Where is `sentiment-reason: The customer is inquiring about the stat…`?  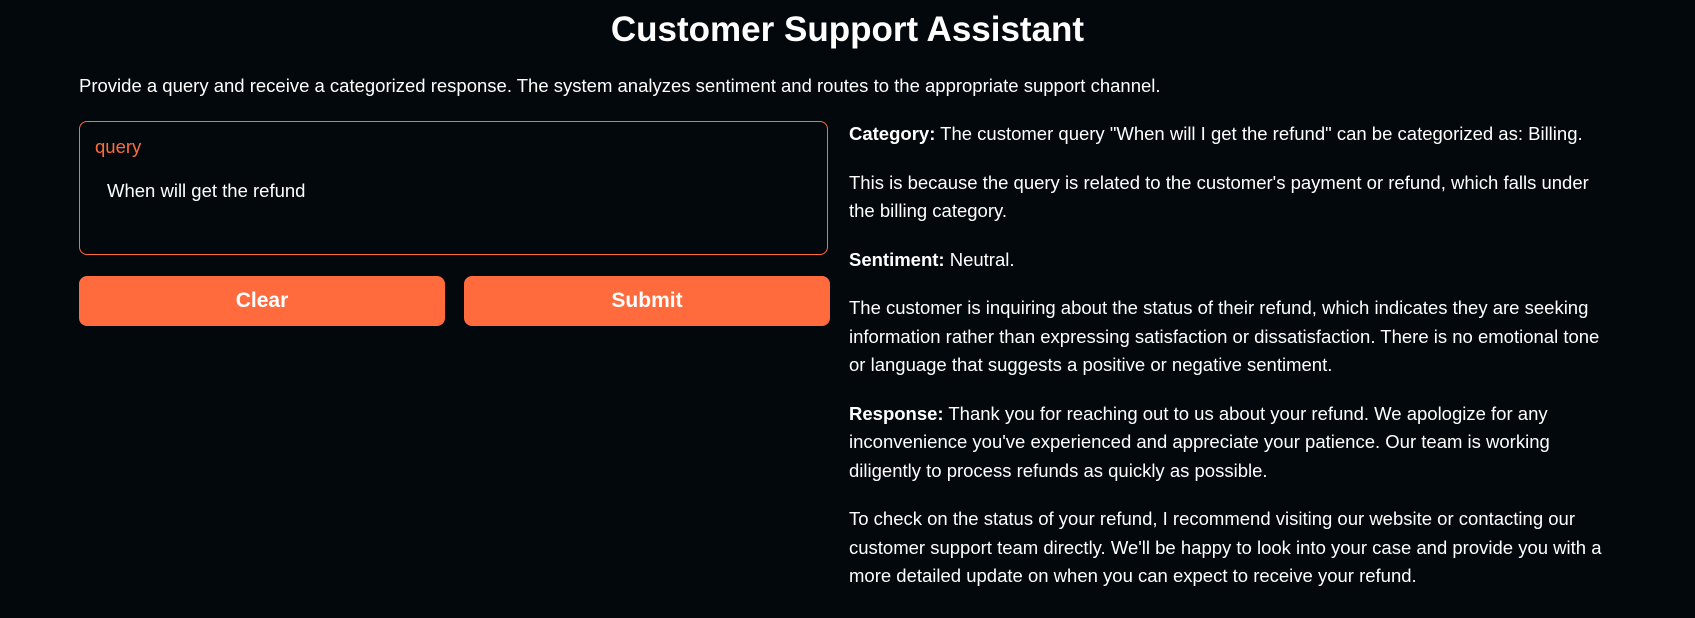 sentiment-reason: The customer is inquiring about the stat… is located at coordinates (1224, 336).